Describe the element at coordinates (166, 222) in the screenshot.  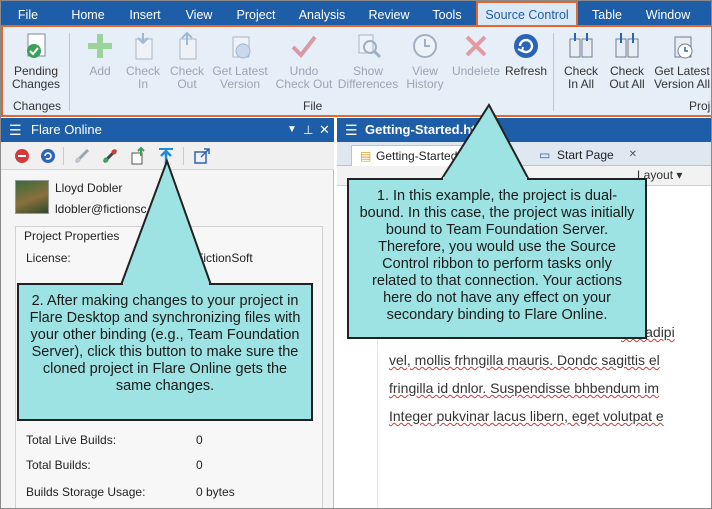
I see `callout-two-pointer` at that location.